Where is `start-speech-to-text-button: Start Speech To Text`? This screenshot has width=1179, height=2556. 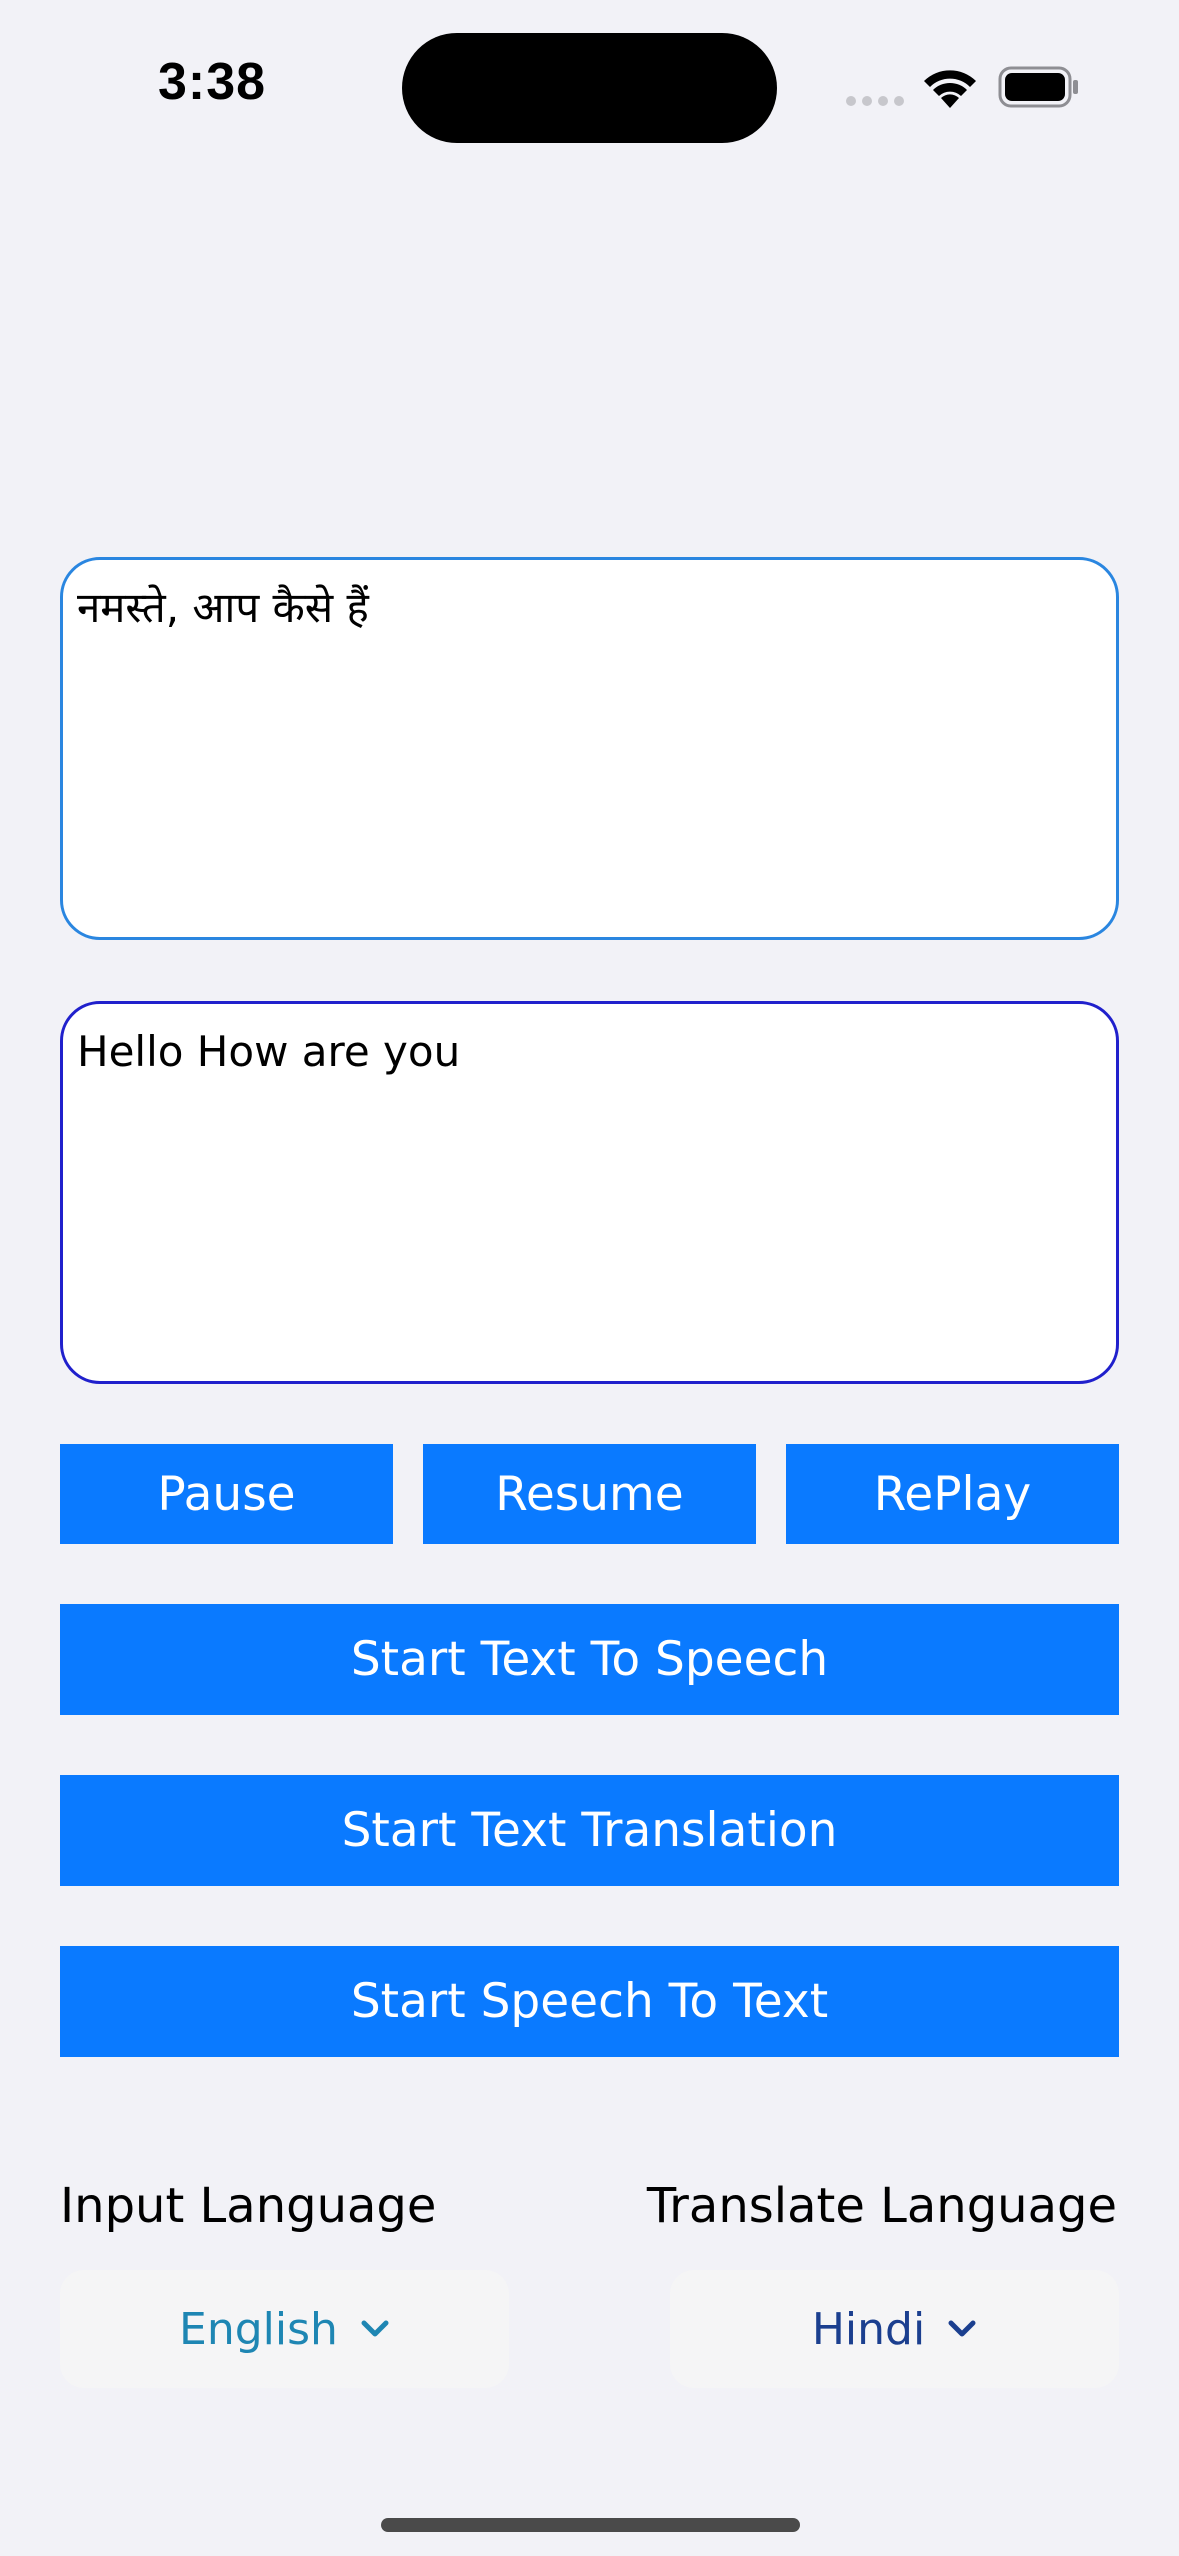
start-speech-to-text-button: Start Speech To Text is located at coordinates (589, 2001).